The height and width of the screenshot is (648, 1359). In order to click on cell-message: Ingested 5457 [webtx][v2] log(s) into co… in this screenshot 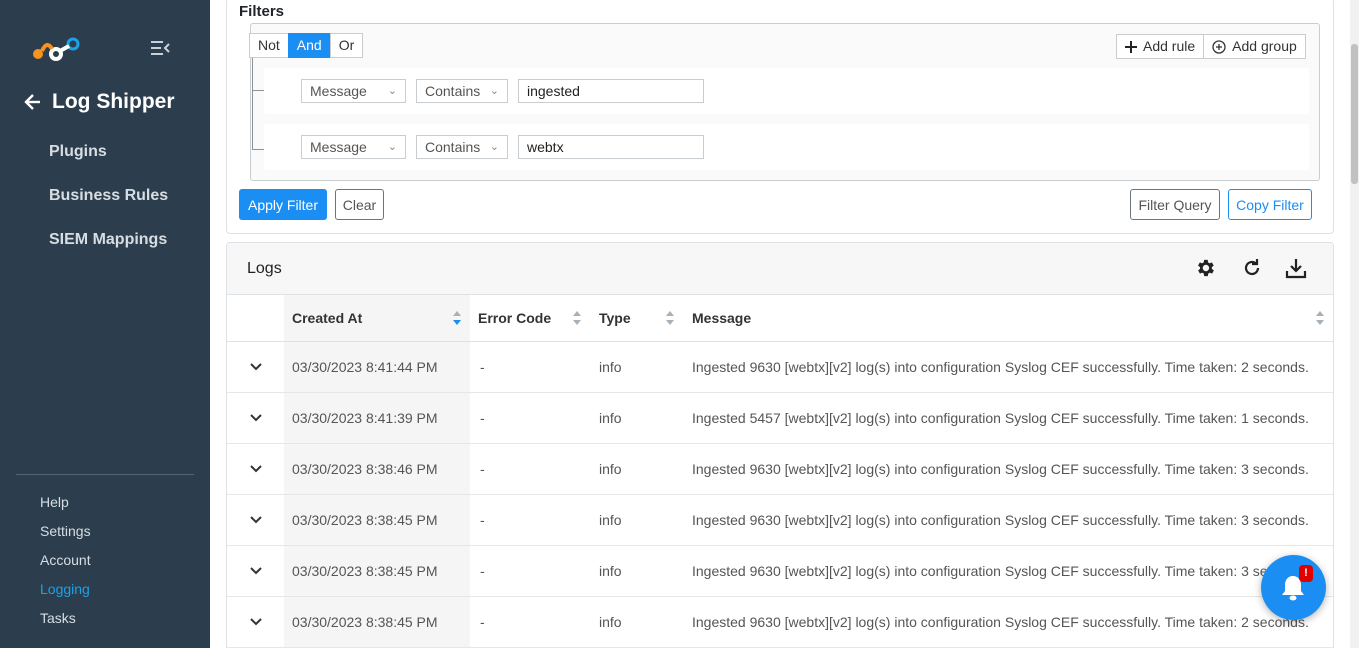, I will do `click(1000, 418)`.